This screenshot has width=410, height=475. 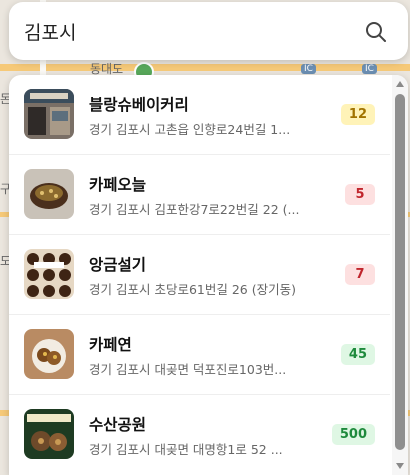 What do you see at coordinates (400, 272) in the screenshot?
I see `scrollbar-thumb` at bounding box center [400, 272].